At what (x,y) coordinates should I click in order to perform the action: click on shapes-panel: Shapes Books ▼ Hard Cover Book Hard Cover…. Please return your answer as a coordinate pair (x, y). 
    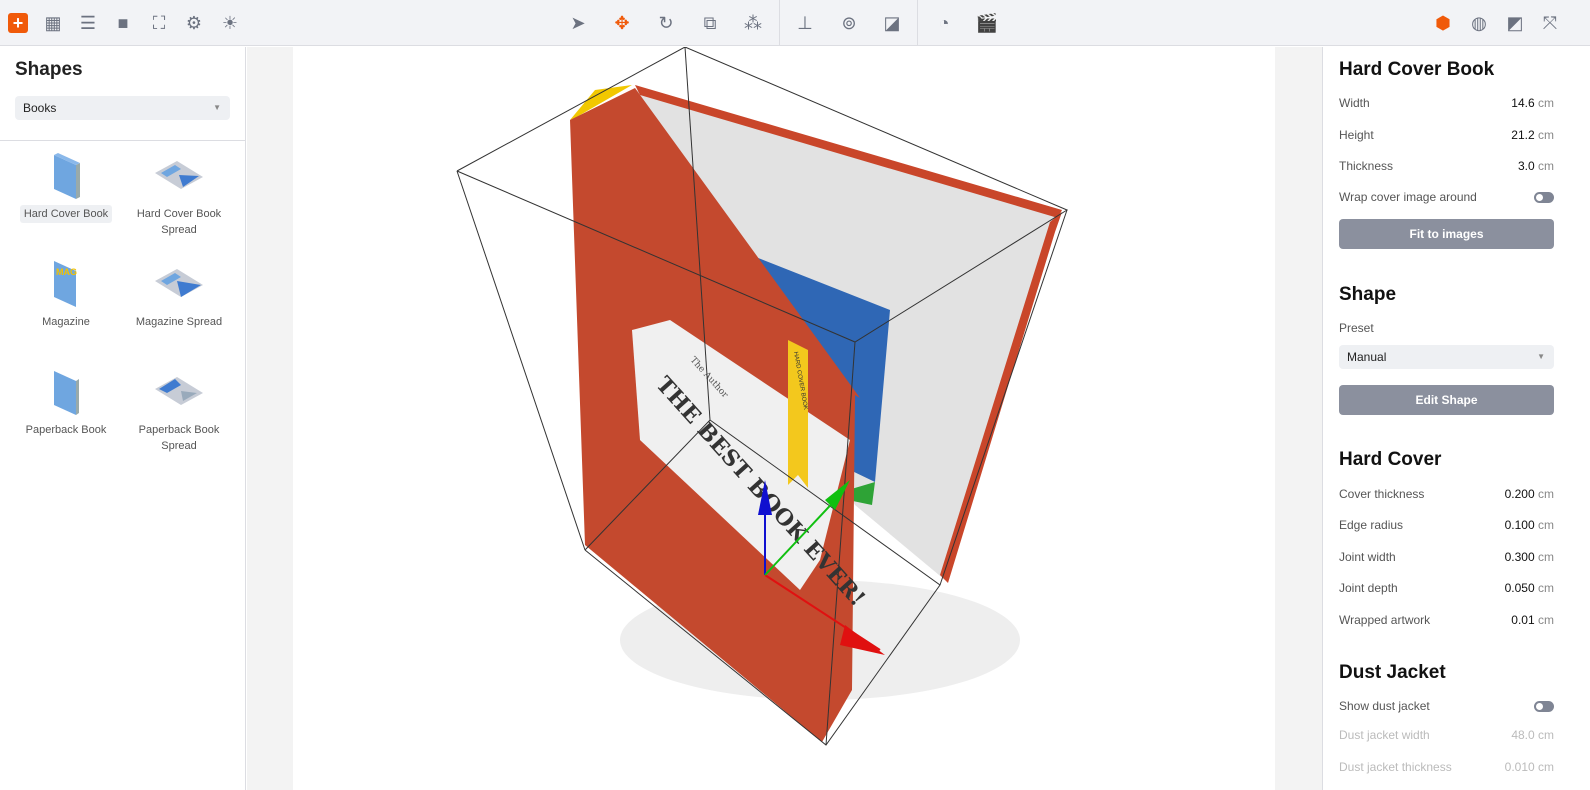
    Looking at the image, I should click on (123, 418).